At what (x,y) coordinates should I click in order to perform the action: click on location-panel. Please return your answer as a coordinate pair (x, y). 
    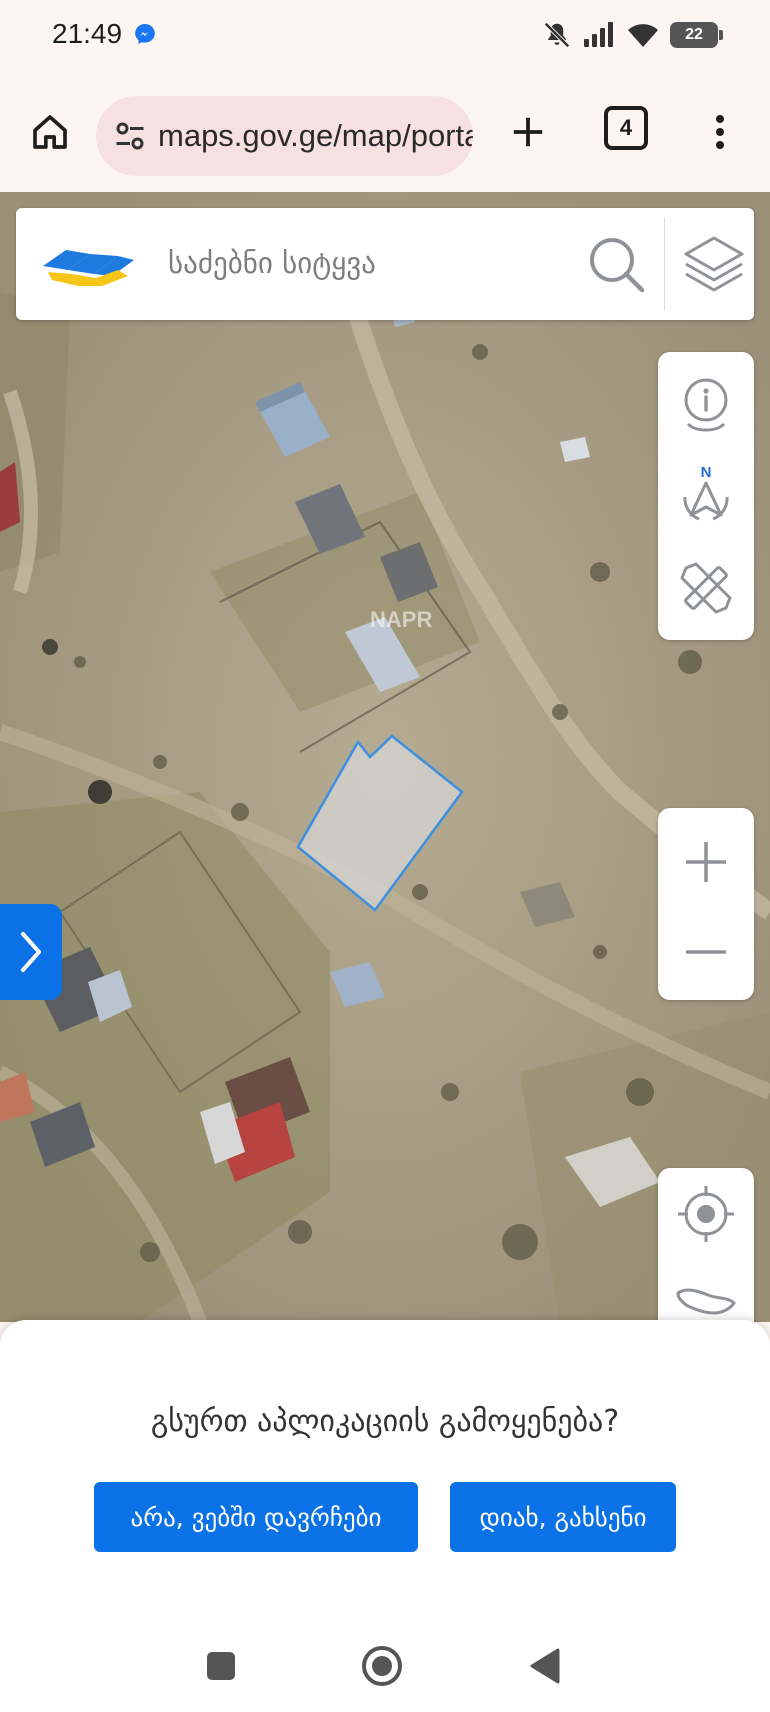
    Looking at the image, I should click on (706, 1253).